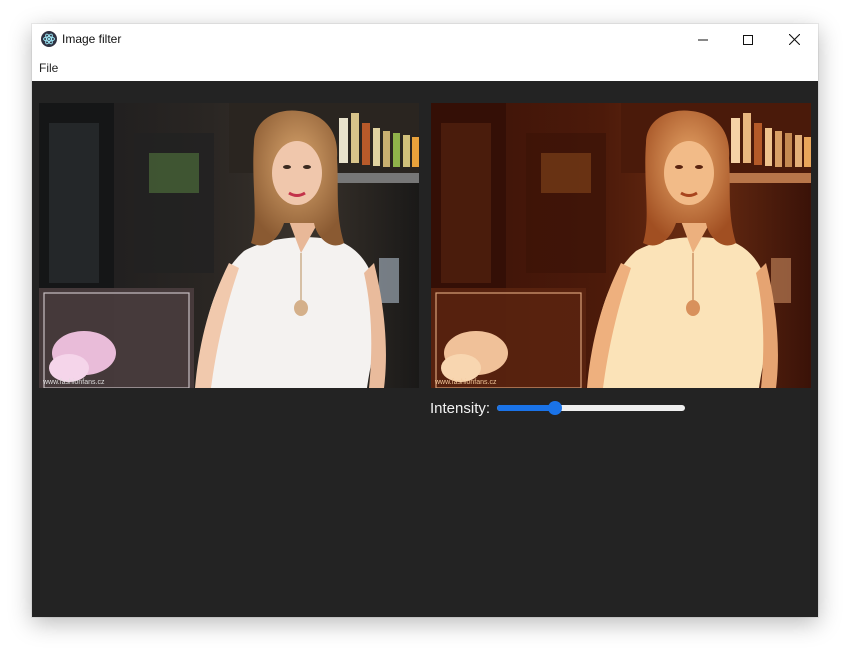 This screenshot has width=850, height=650. Describe the element at coordinates (49, 39) in the screenshot. I see `electron-logo-icon` at that location.